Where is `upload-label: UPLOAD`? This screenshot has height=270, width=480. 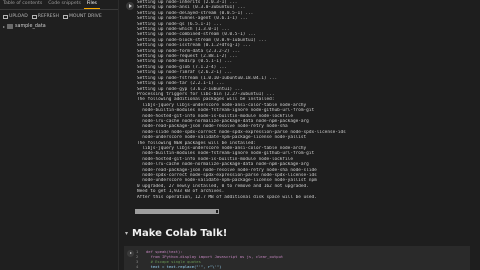 upload-label: UPLOAD is located at coordinates (18, 16).